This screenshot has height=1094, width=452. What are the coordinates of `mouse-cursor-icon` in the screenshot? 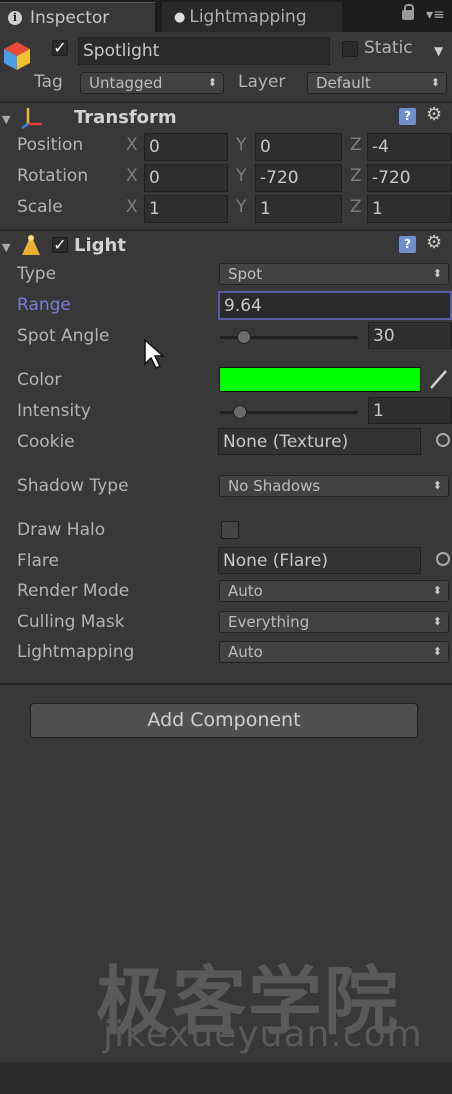 It's located at (154, 354).